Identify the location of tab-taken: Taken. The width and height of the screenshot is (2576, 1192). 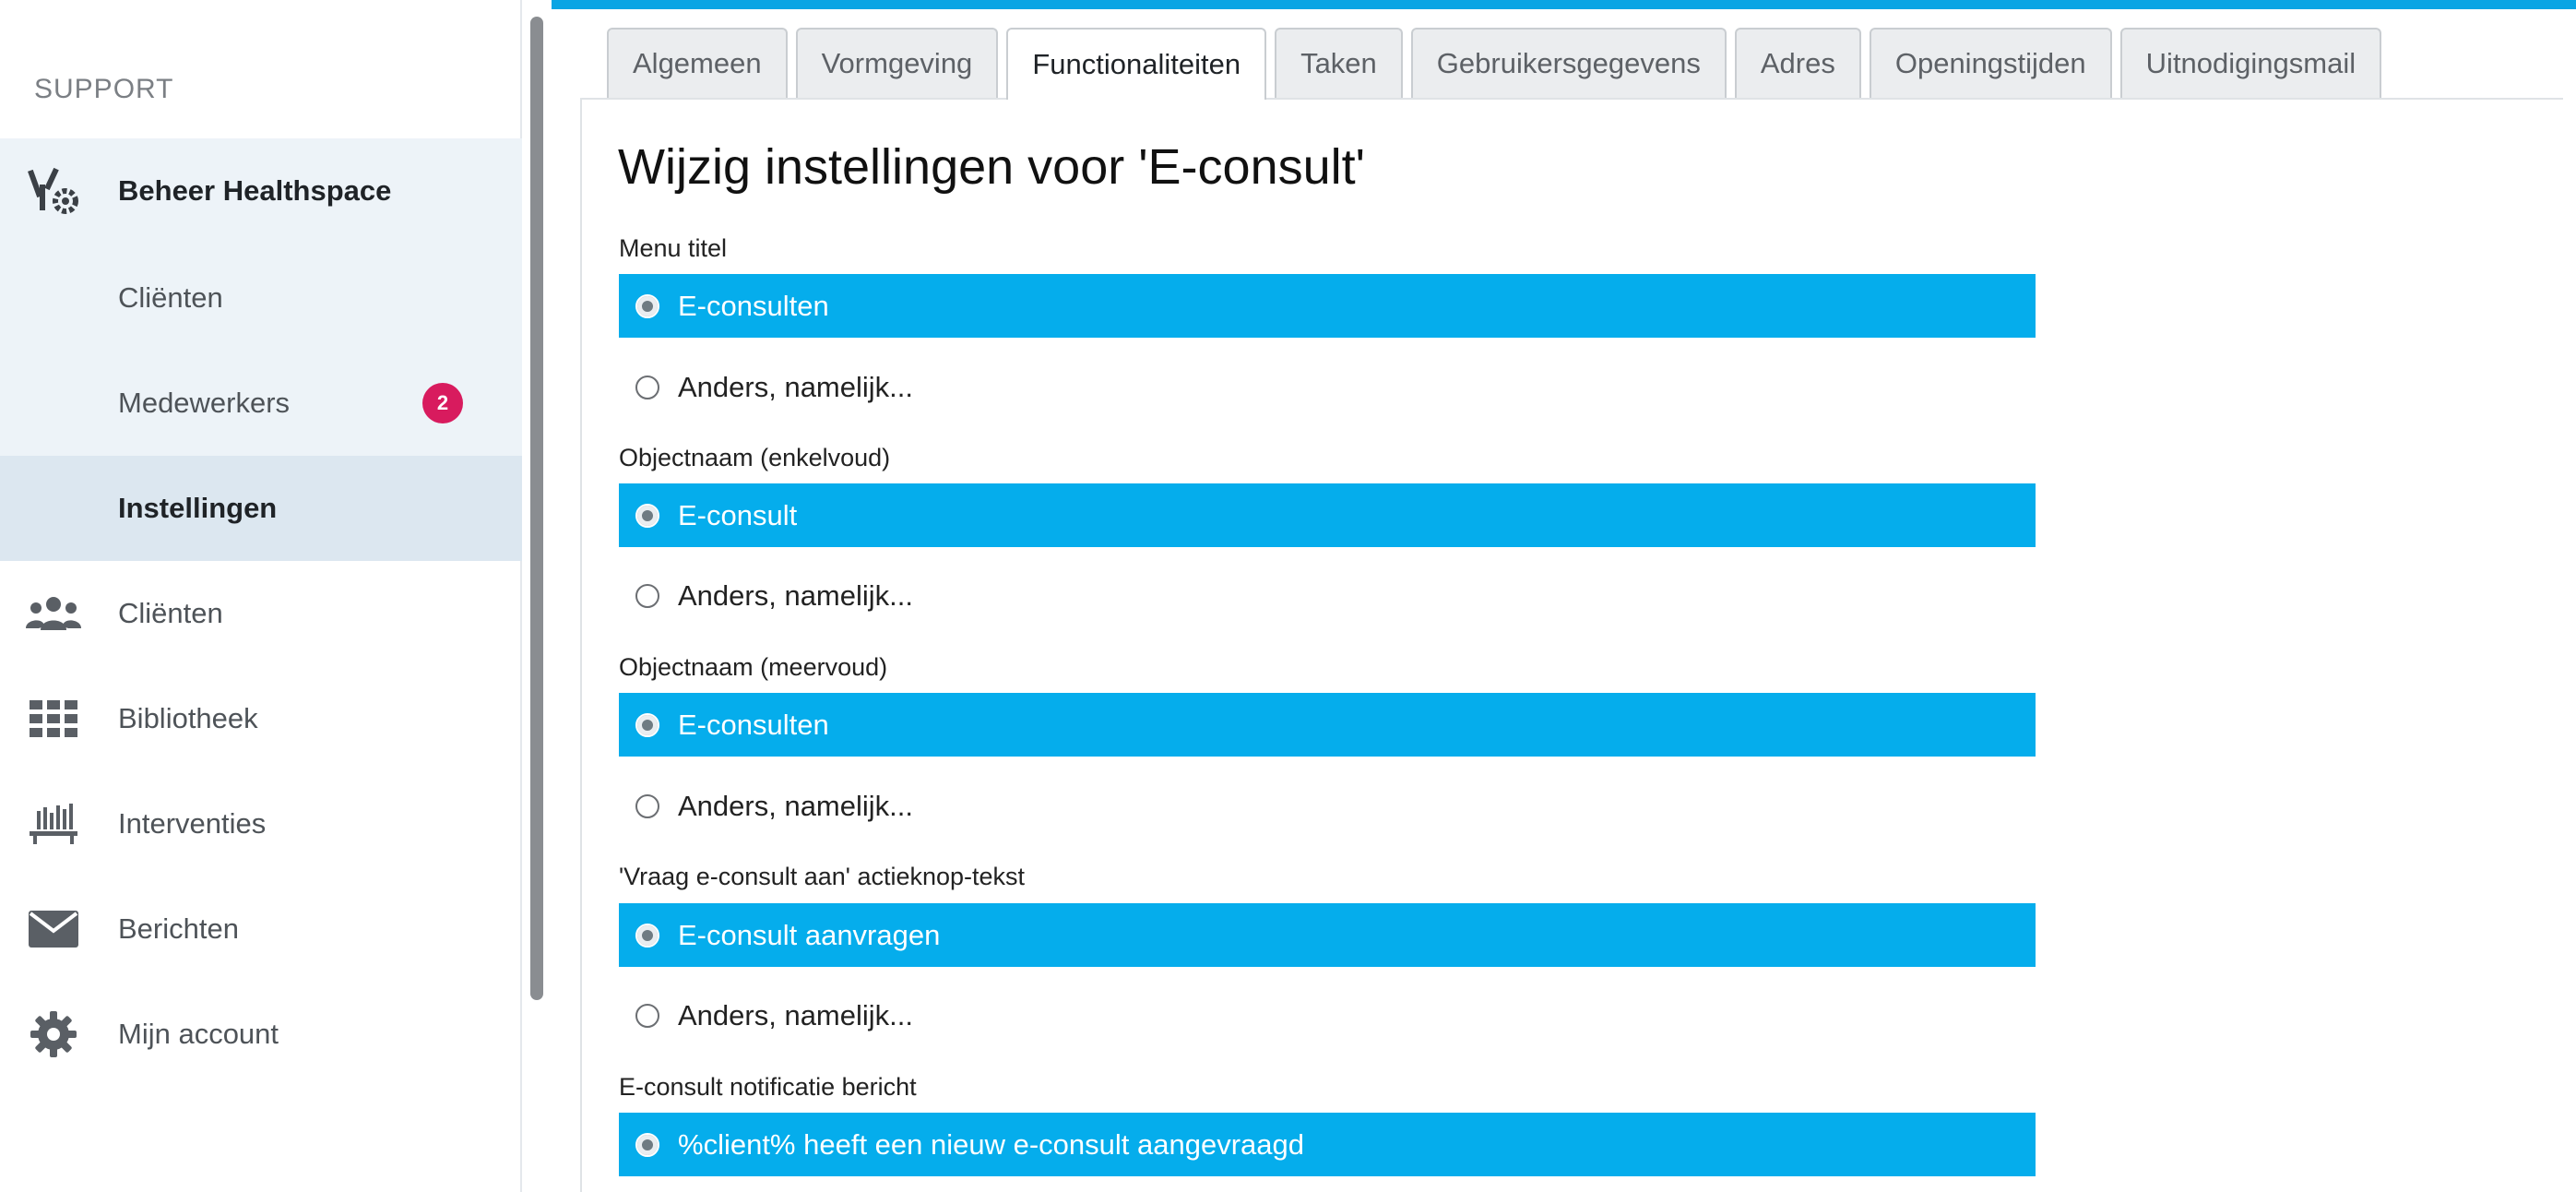
(1339, 63).